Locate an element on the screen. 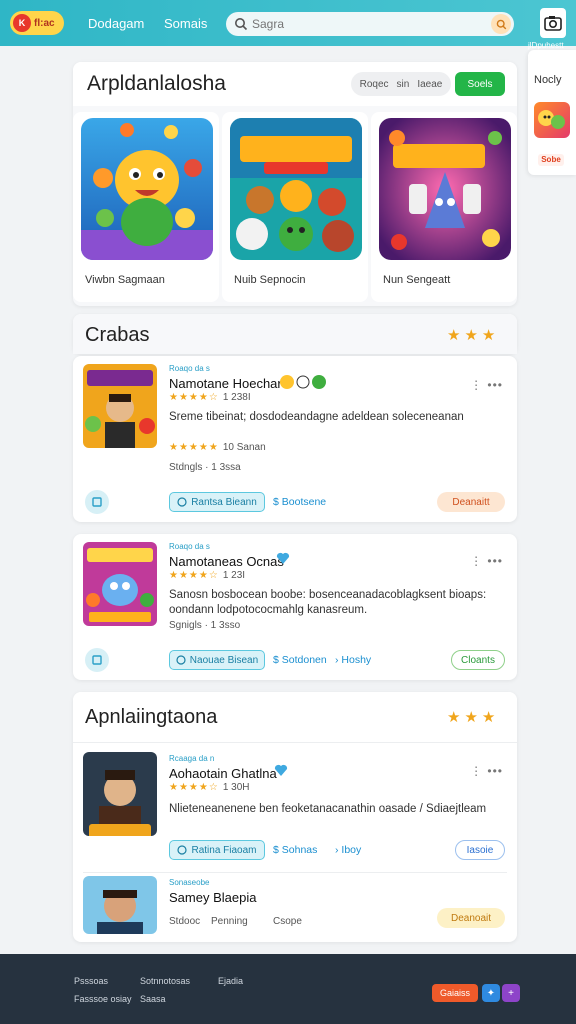 The width and height of the screenshot is (576, 1024). item-link-2: › Hoshy is located at coordinates (353, 660).